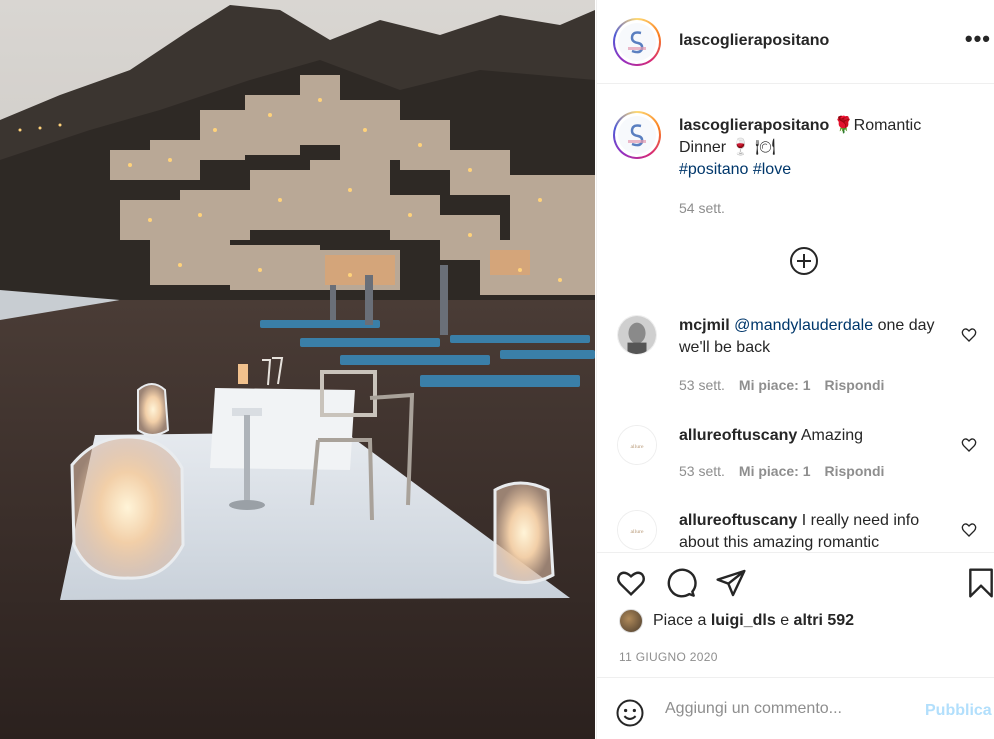 Image resolution: width=994 pixels, height=739 pixels. What do you see at coordinates (958, 711) in the screenshot?
I see `publish-button: Pubblica` at bounding box center [958, 711].